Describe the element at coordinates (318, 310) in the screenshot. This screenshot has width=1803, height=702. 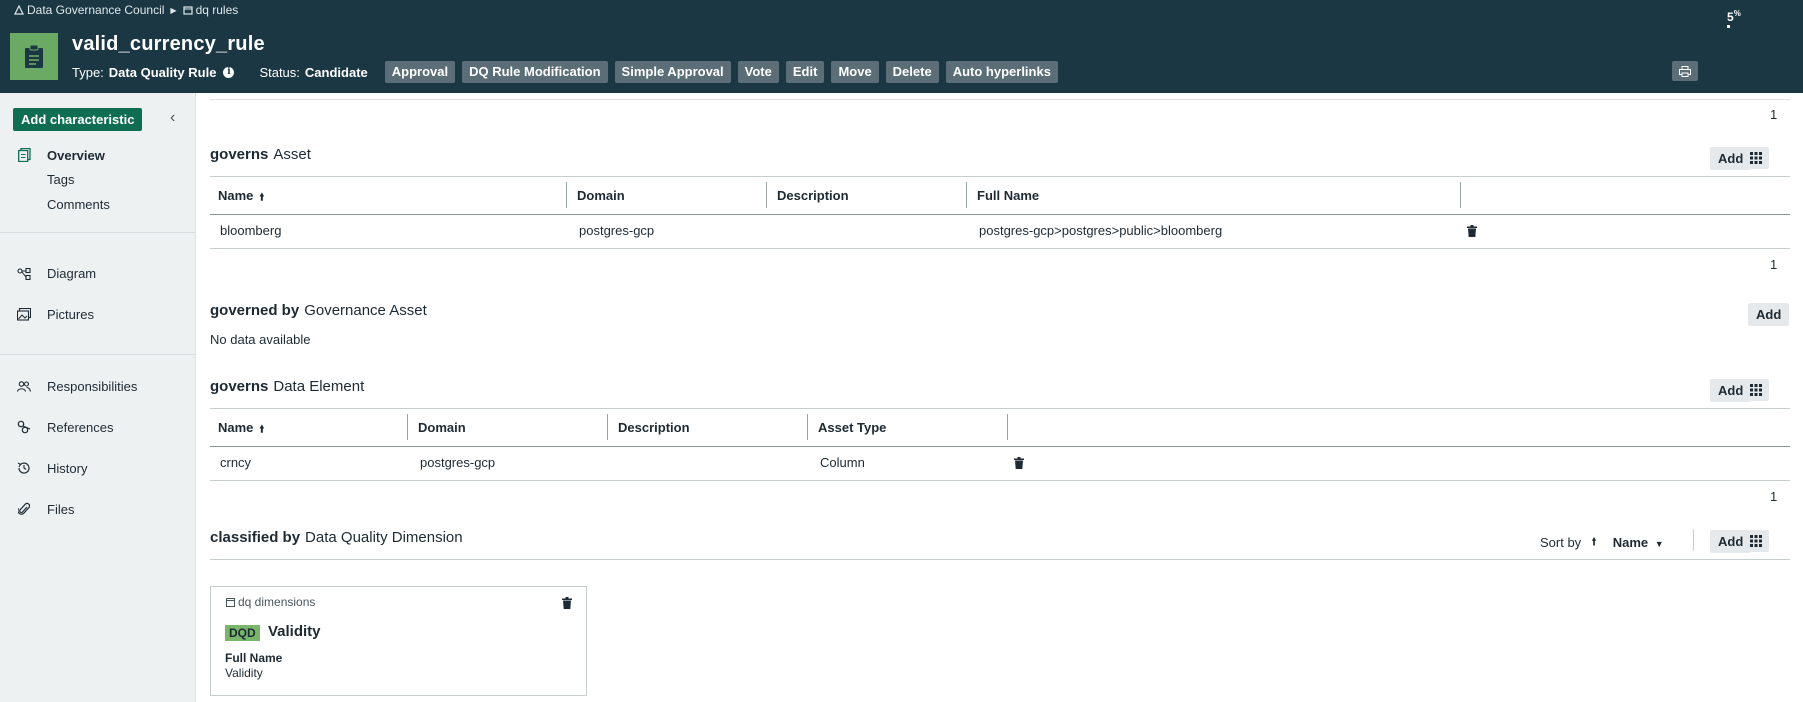
I see `section-title-governed-by: governed by Governance Asset` at that location.